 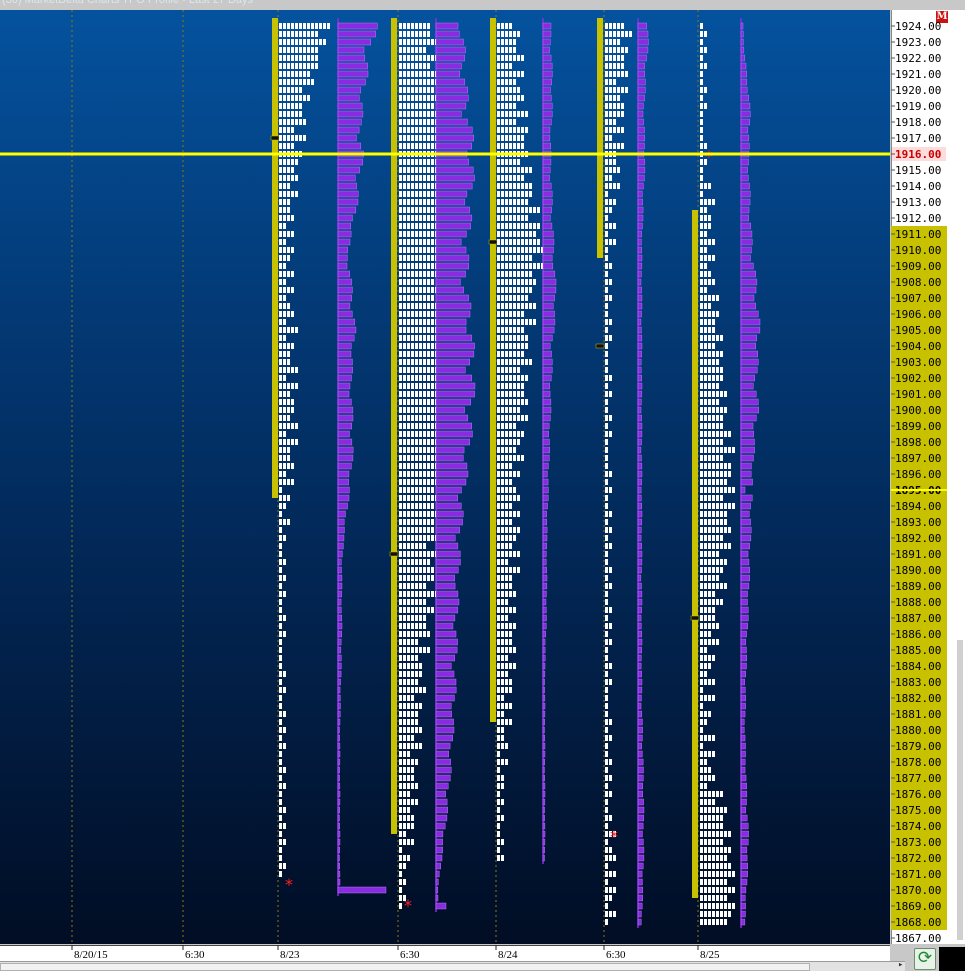 I want to click on price-axis-label: 1879.00, so click(x=918, y=746).